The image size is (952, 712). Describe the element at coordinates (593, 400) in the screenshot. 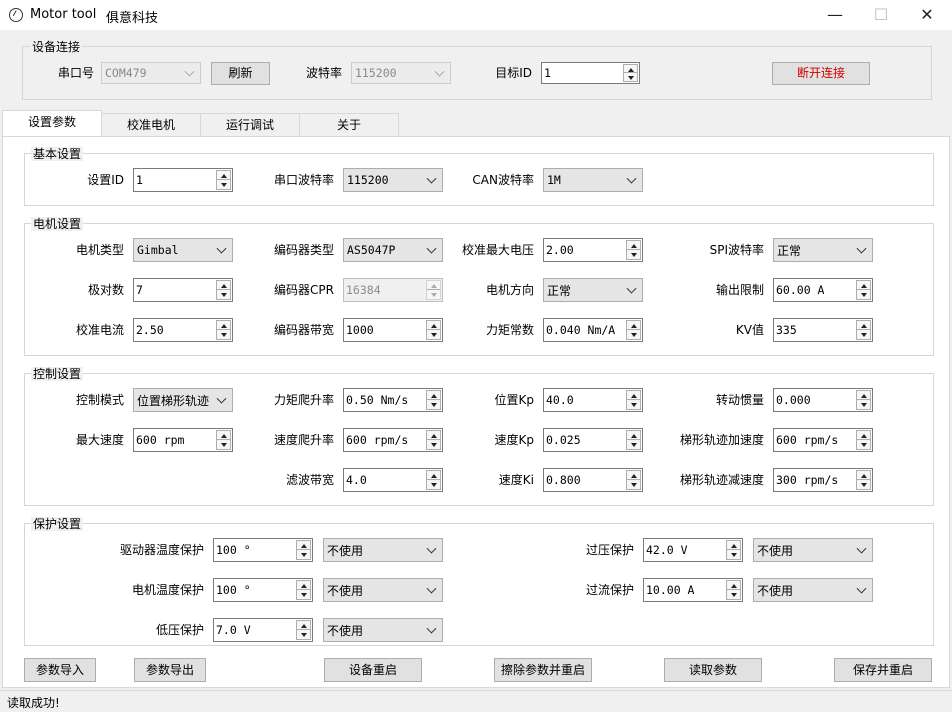

I see `pos-kp-spinner: 40.0` at that location.